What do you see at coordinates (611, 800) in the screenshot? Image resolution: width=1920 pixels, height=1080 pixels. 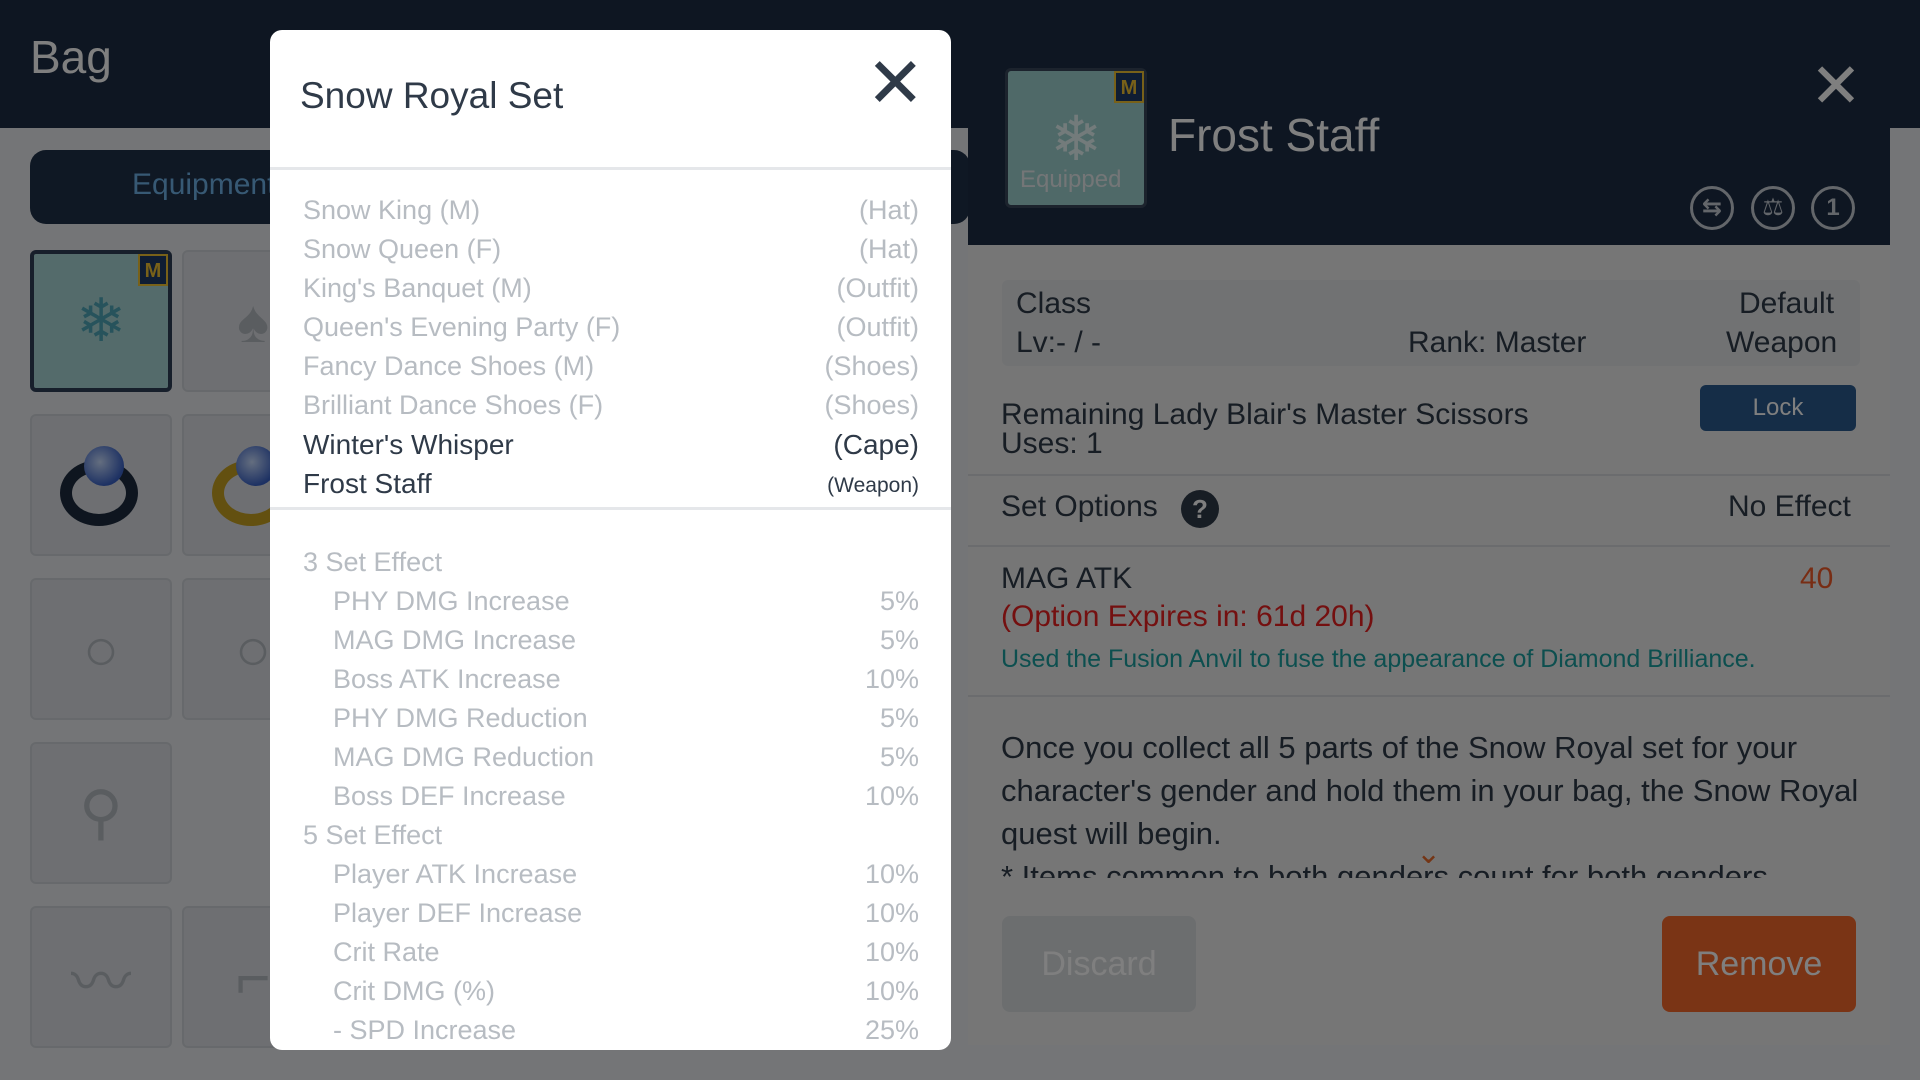 I see `set-effect-row: Boss DEF Increase 10%` at bounding box center [611, 800].